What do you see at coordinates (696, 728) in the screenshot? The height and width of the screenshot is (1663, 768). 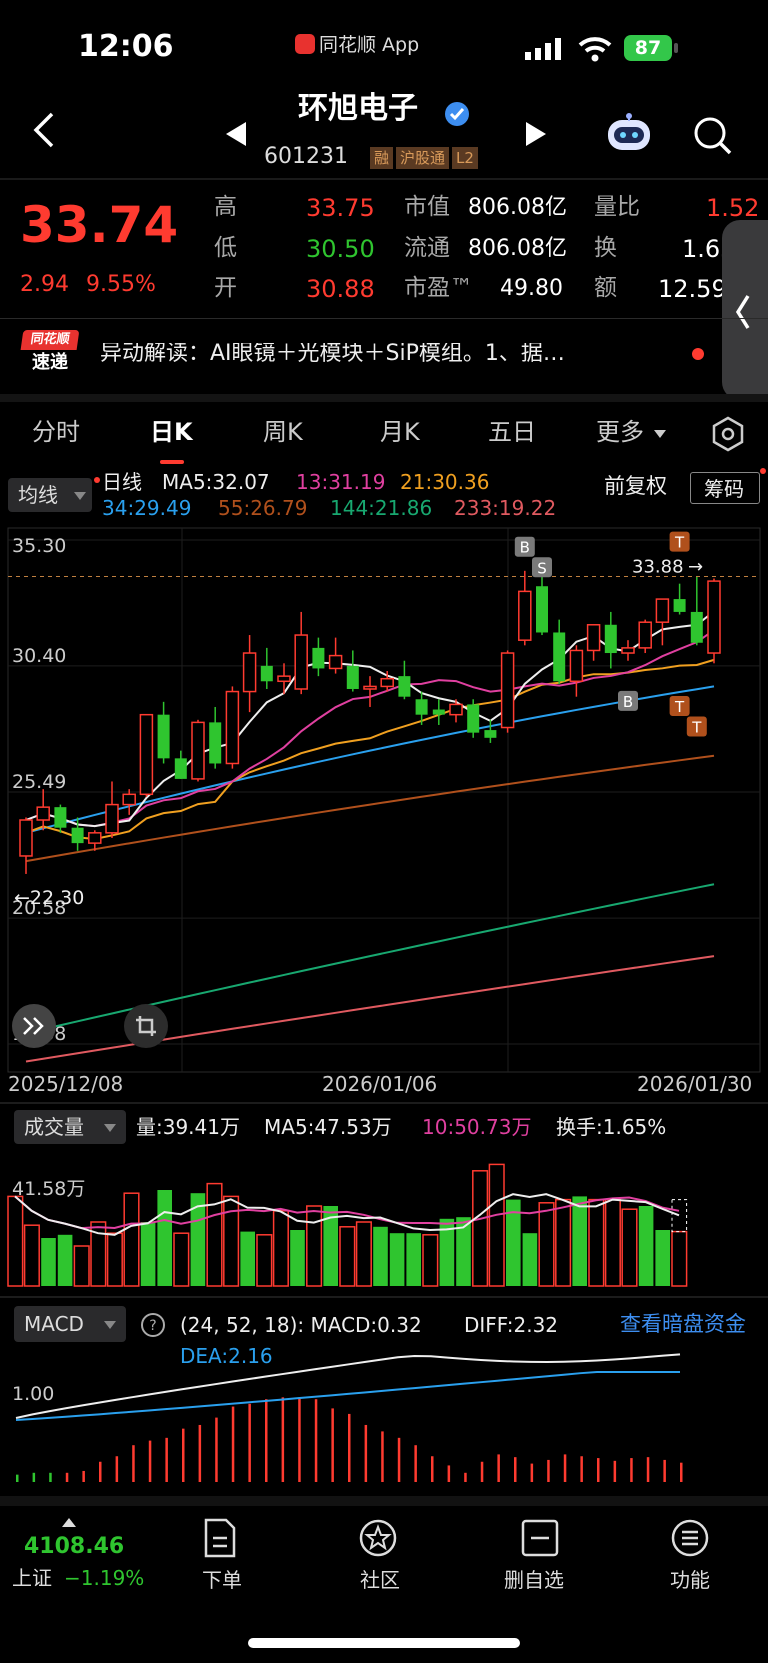 I see `signal-label: T` at bounding box center [696, 728].